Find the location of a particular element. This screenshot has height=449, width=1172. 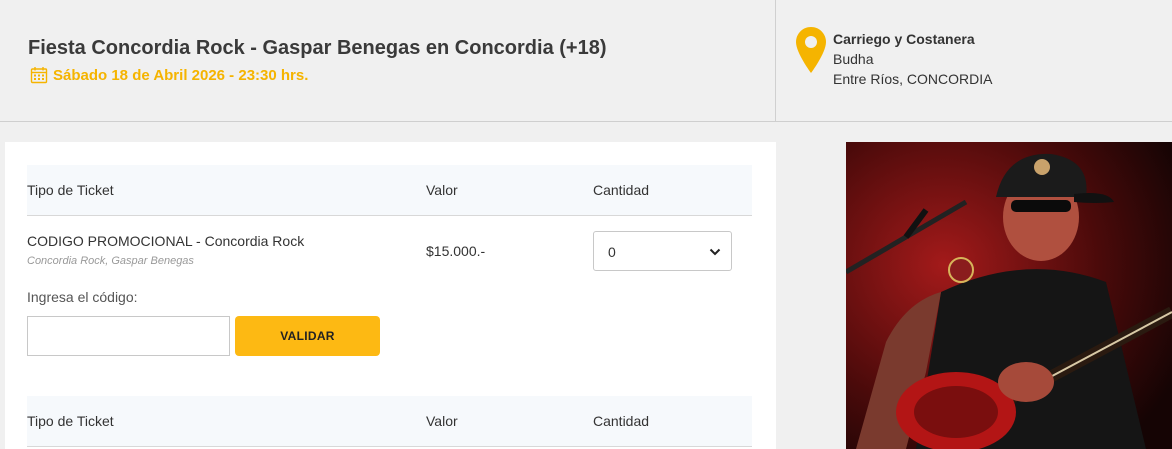

event-date: Sábado 18 de Abril 2026 - 23:30 hrs. is located at coordinates (169, 75).